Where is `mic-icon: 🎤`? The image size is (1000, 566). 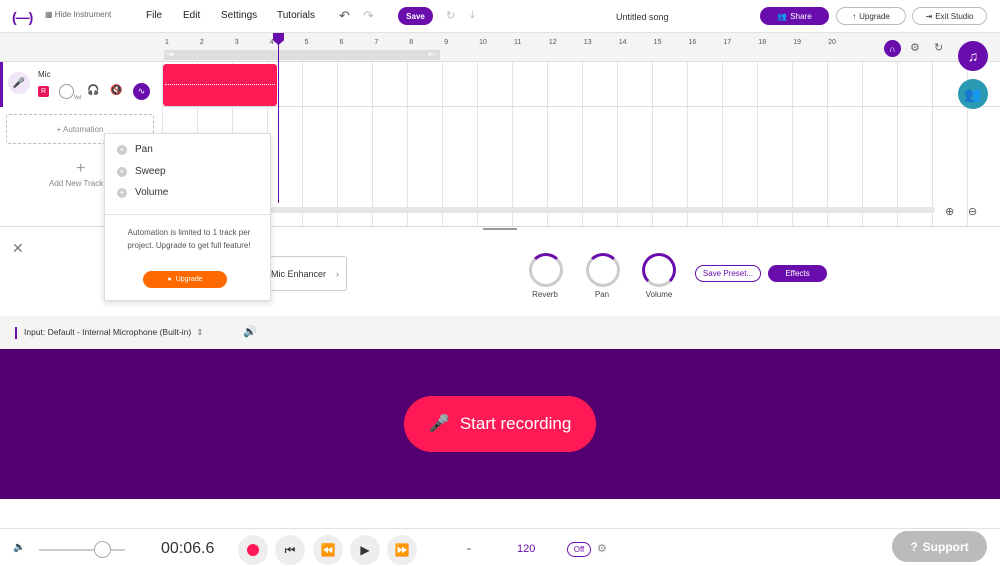 mic-icon: 🎤 is located at coordinates (19, 83).